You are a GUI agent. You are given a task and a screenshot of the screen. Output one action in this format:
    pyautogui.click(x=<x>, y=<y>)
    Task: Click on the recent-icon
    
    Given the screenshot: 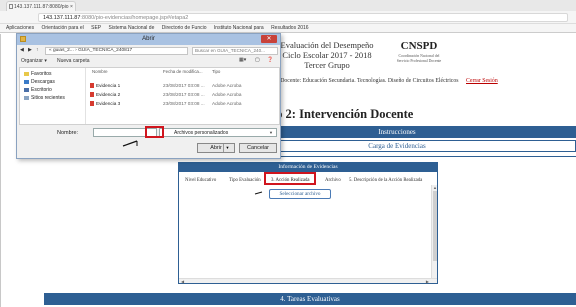 What is the action you would take?
    pyautogui.click(x=26, y=97)
    